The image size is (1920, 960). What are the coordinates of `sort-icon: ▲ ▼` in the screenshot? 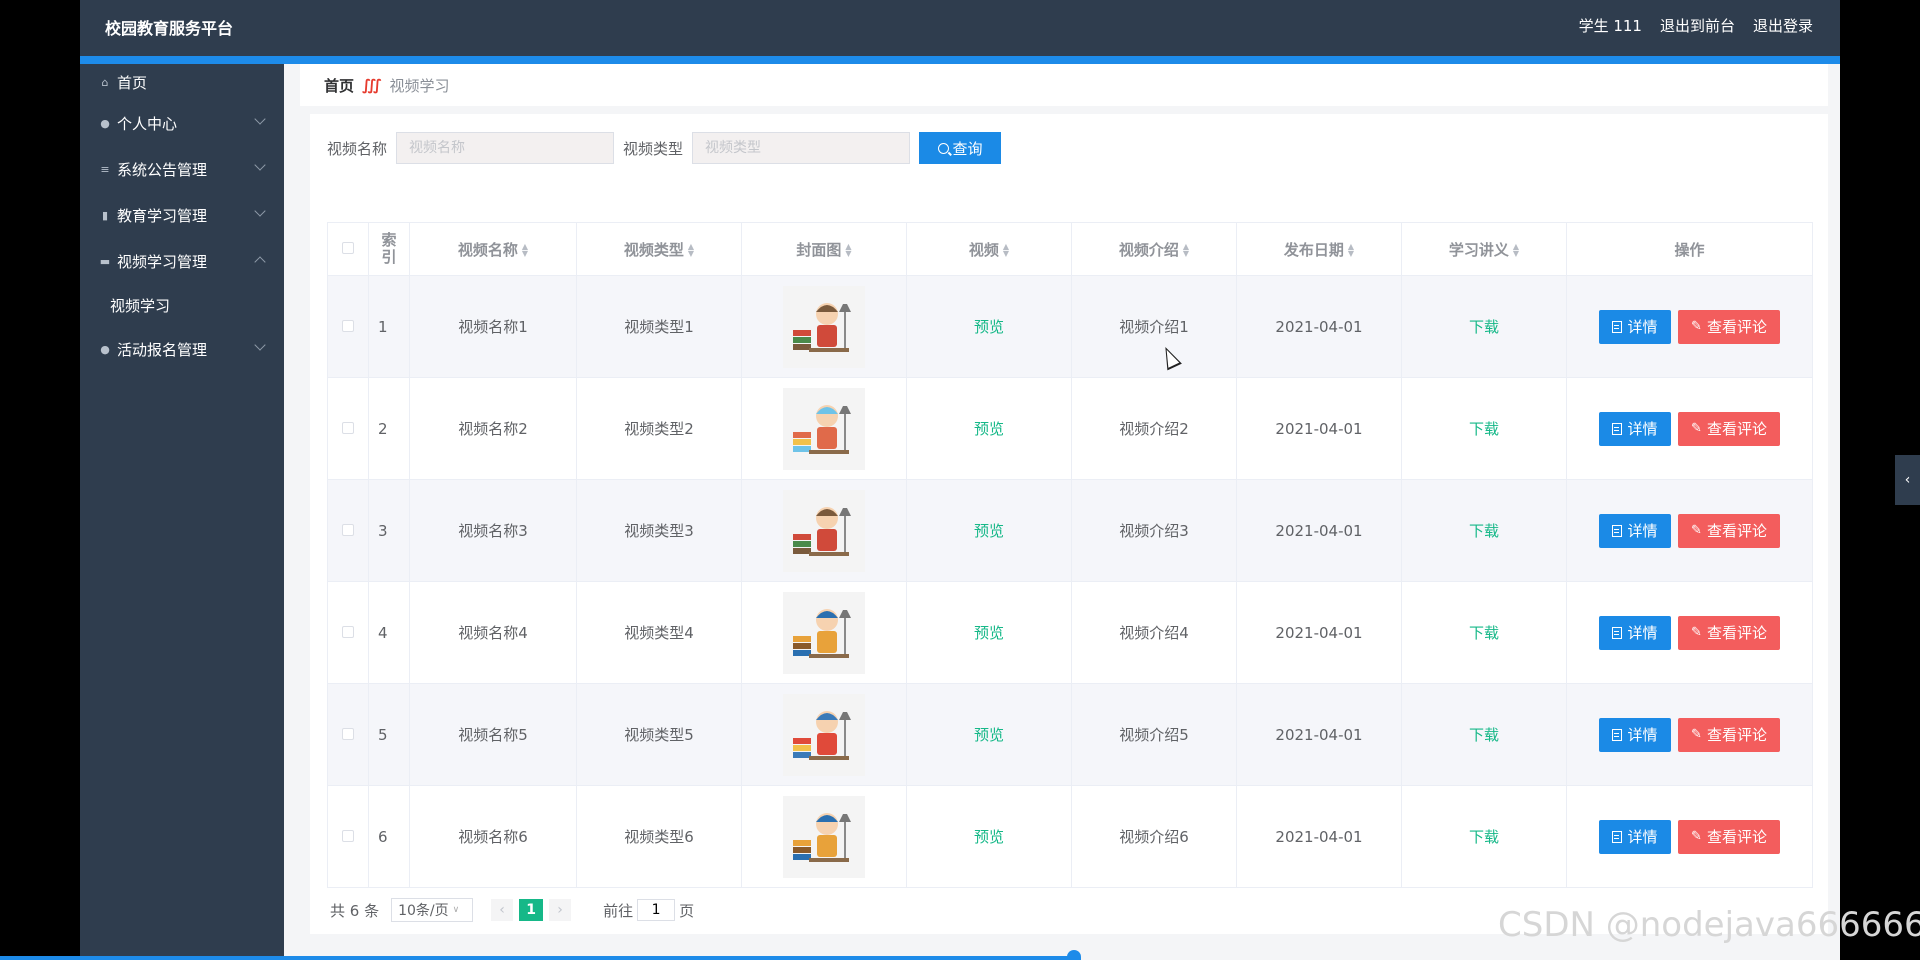 It's located at (1516, 250).